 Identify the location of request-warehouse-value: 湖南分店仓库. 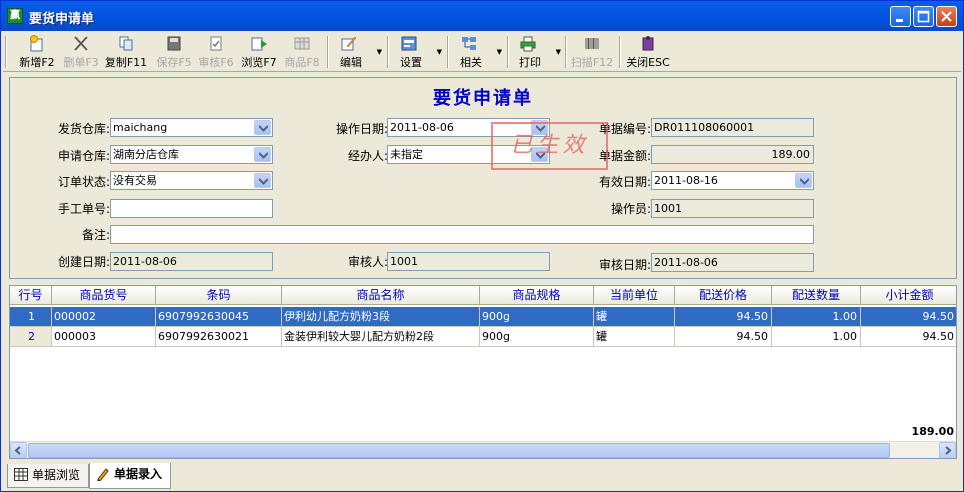
(146, 154).